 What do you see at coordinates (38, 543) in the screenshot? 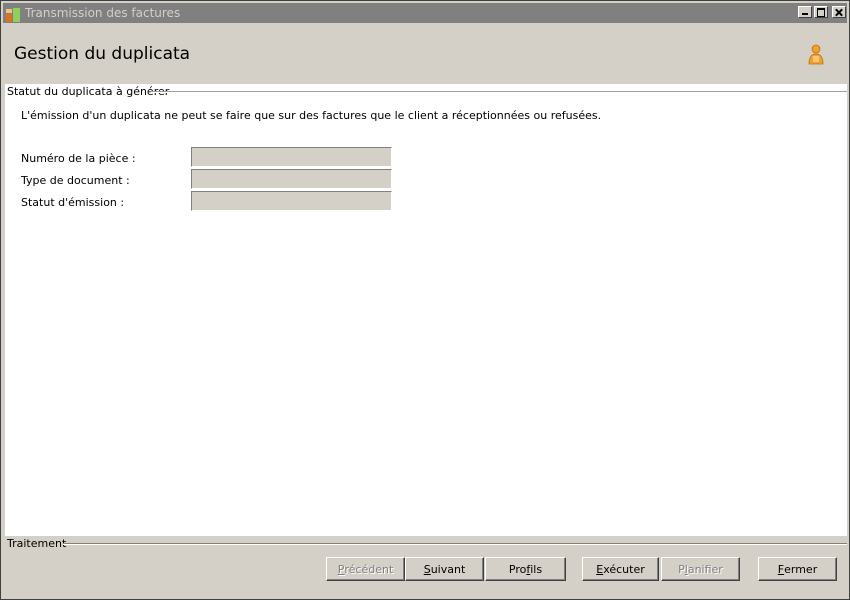
I see `footer-legend: Traitement` at bounding box center [38, 543].